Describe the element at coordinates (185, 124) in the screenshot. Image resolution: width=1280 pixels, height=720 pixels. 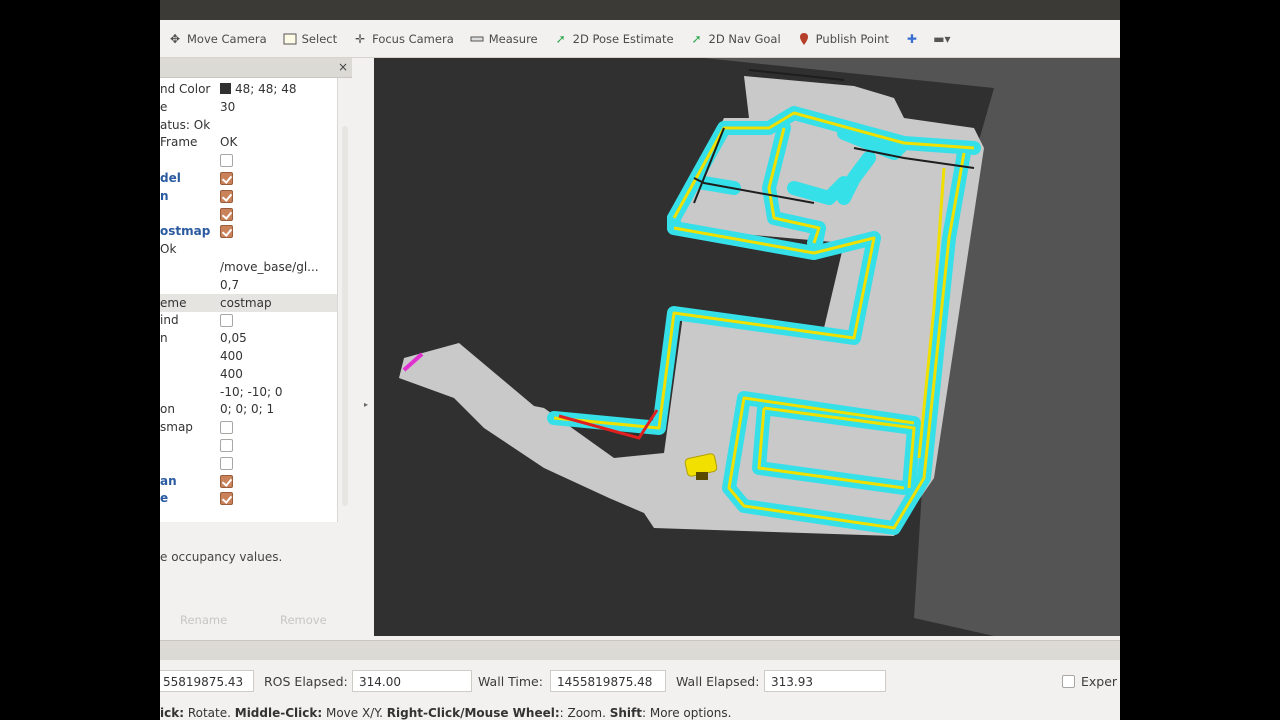
I see `property-name: atus: Ok` at that location.